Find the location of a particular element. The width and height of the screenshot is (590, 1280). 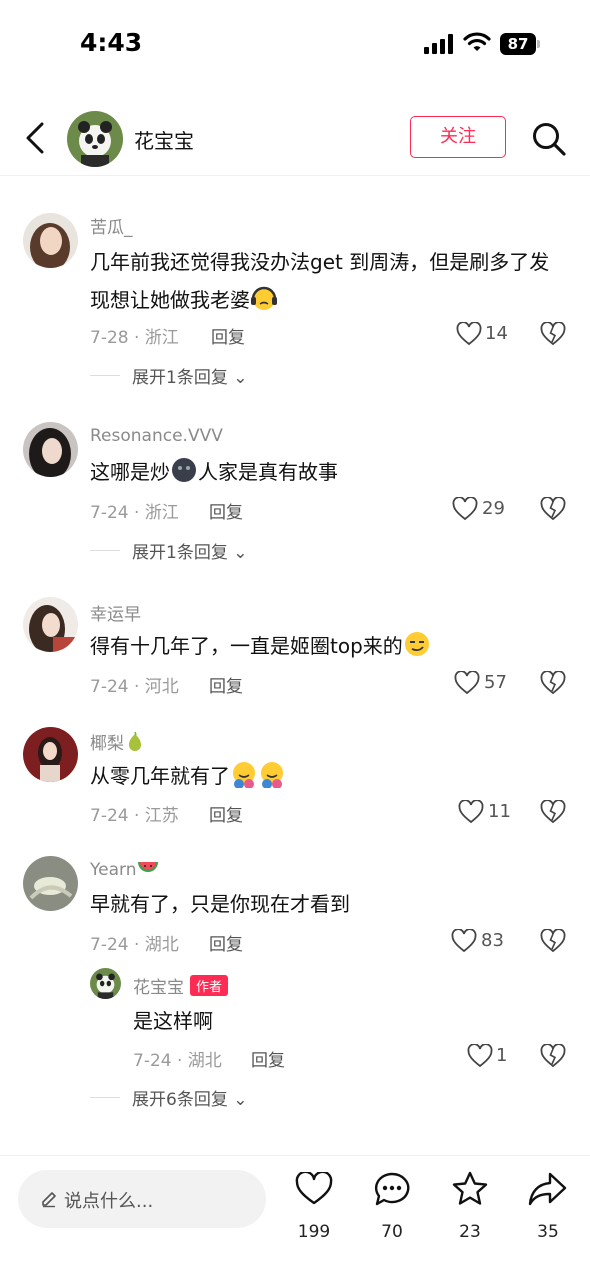

like-count: 1 is located at coordinates (502, 1055).